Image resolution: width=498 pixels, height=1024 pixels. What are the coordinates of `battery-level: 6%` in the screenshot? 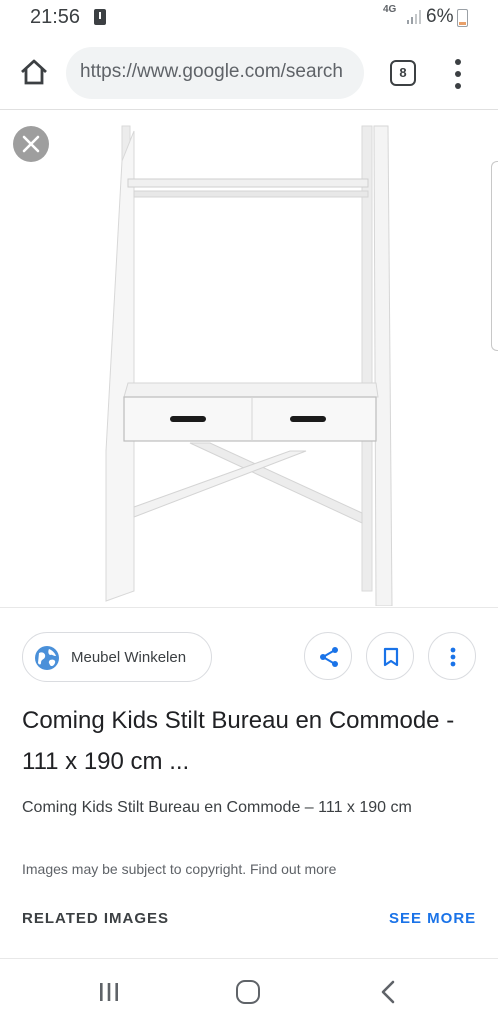 It's located at (440, 16).